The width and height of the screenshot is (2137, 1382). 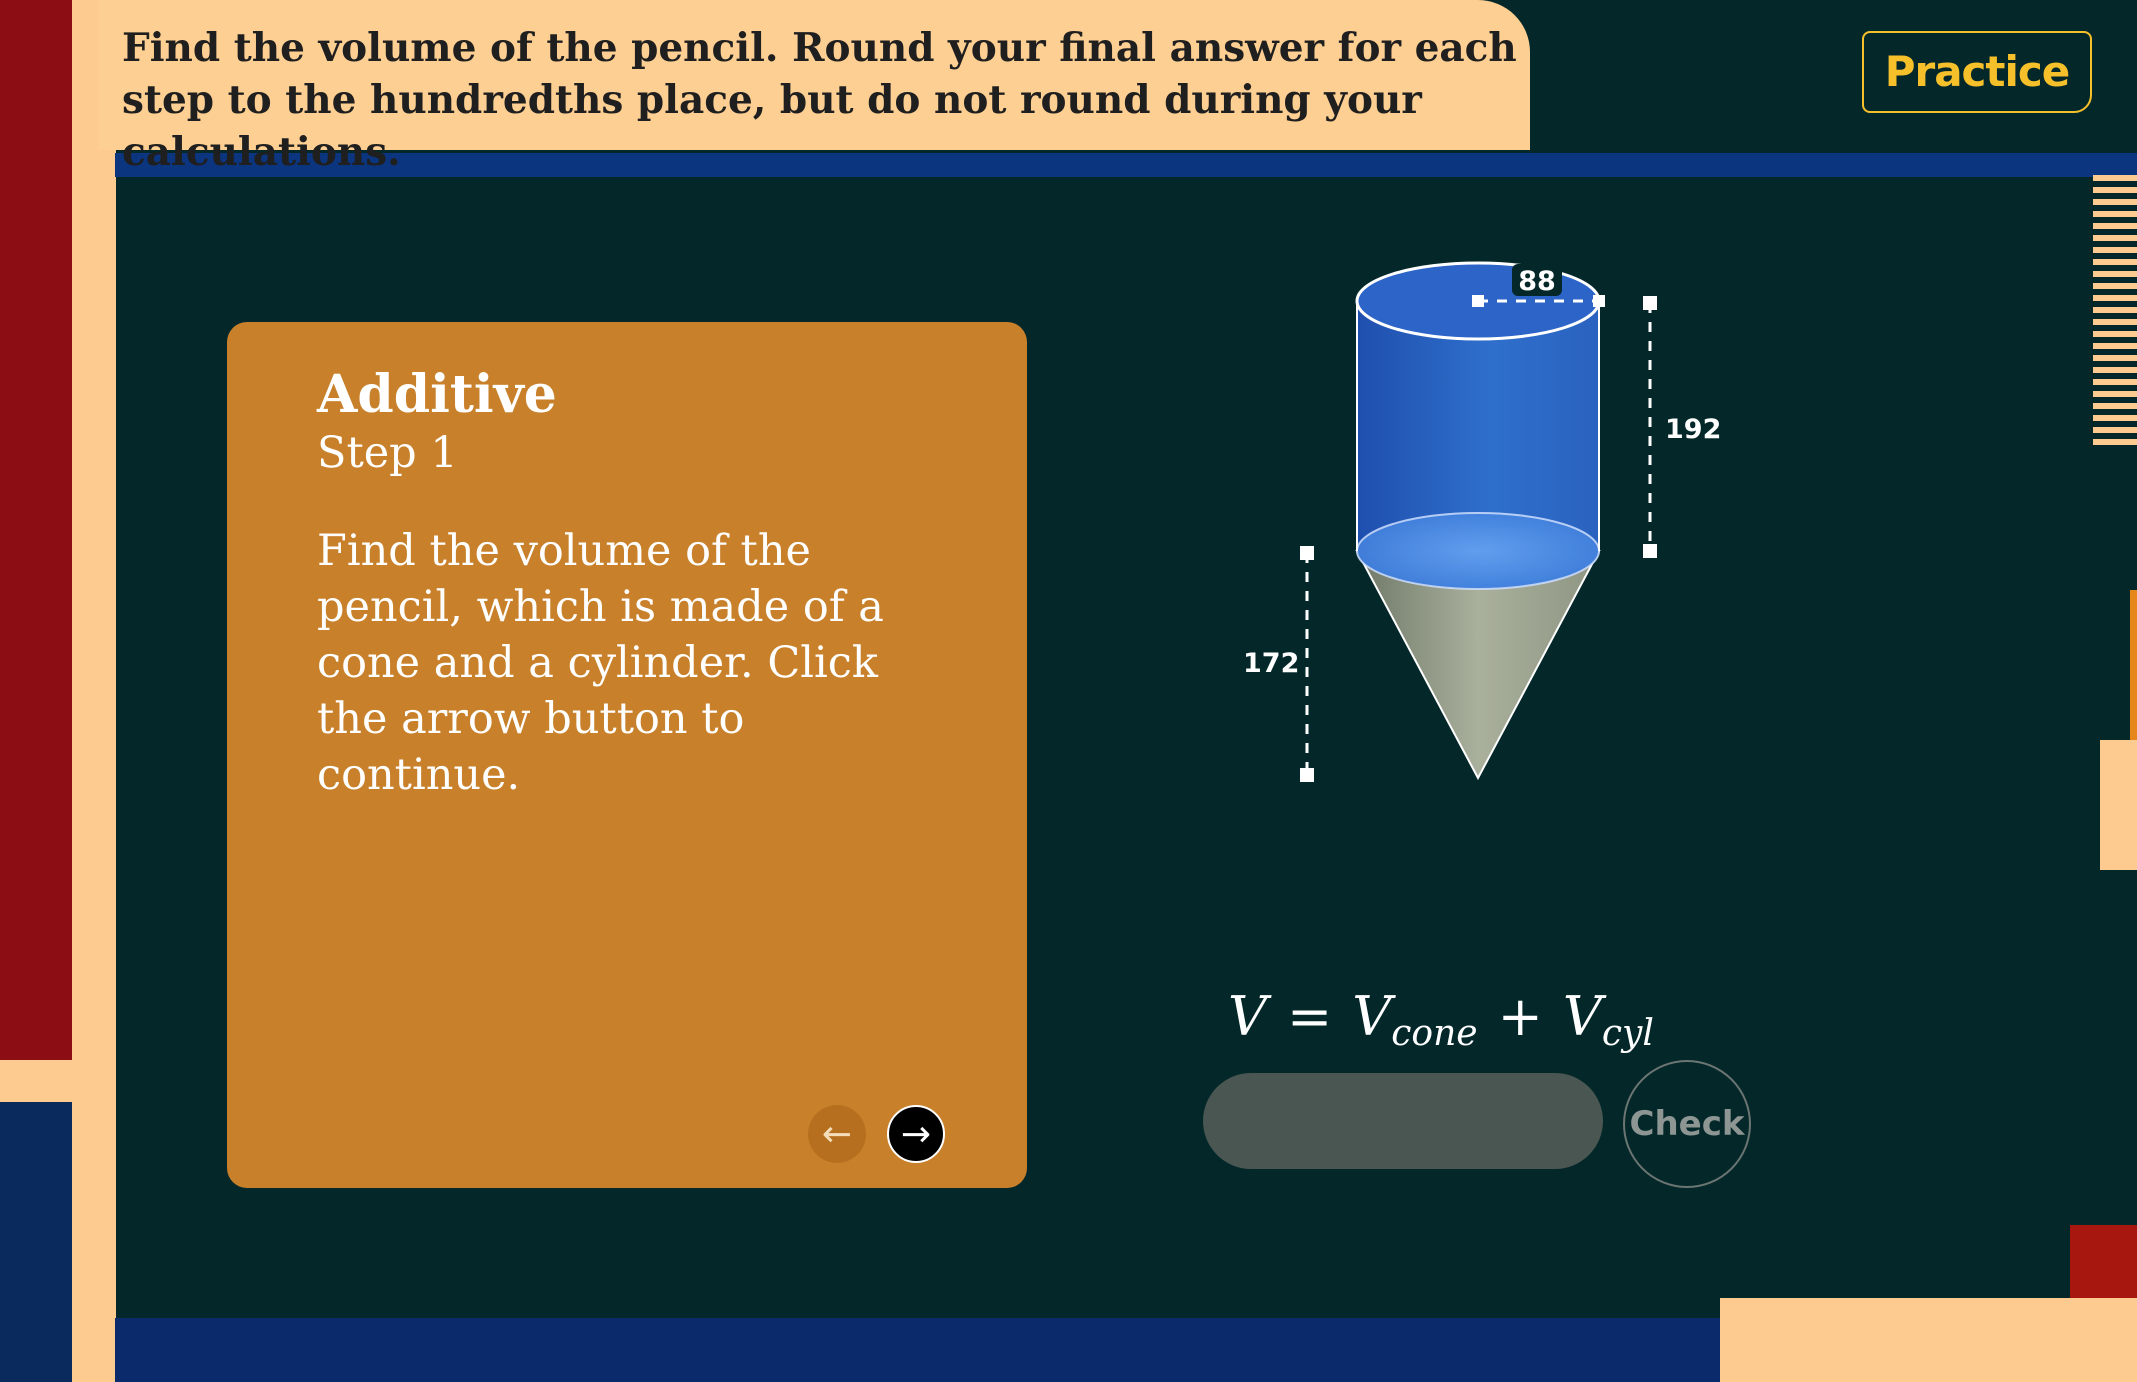 I want to click on pencil-diagram: 88 192 172, so click(x=1482, y=521).